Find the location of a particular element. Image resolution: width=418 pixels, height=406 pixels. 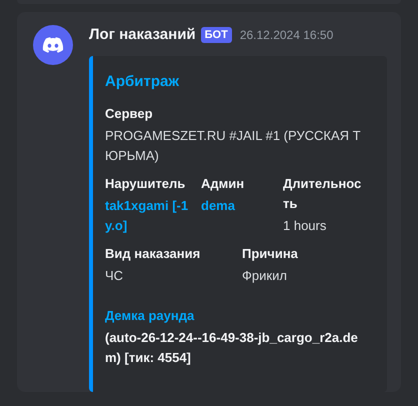

author-name: Лог наказаний is located at coordinates (142, 35).